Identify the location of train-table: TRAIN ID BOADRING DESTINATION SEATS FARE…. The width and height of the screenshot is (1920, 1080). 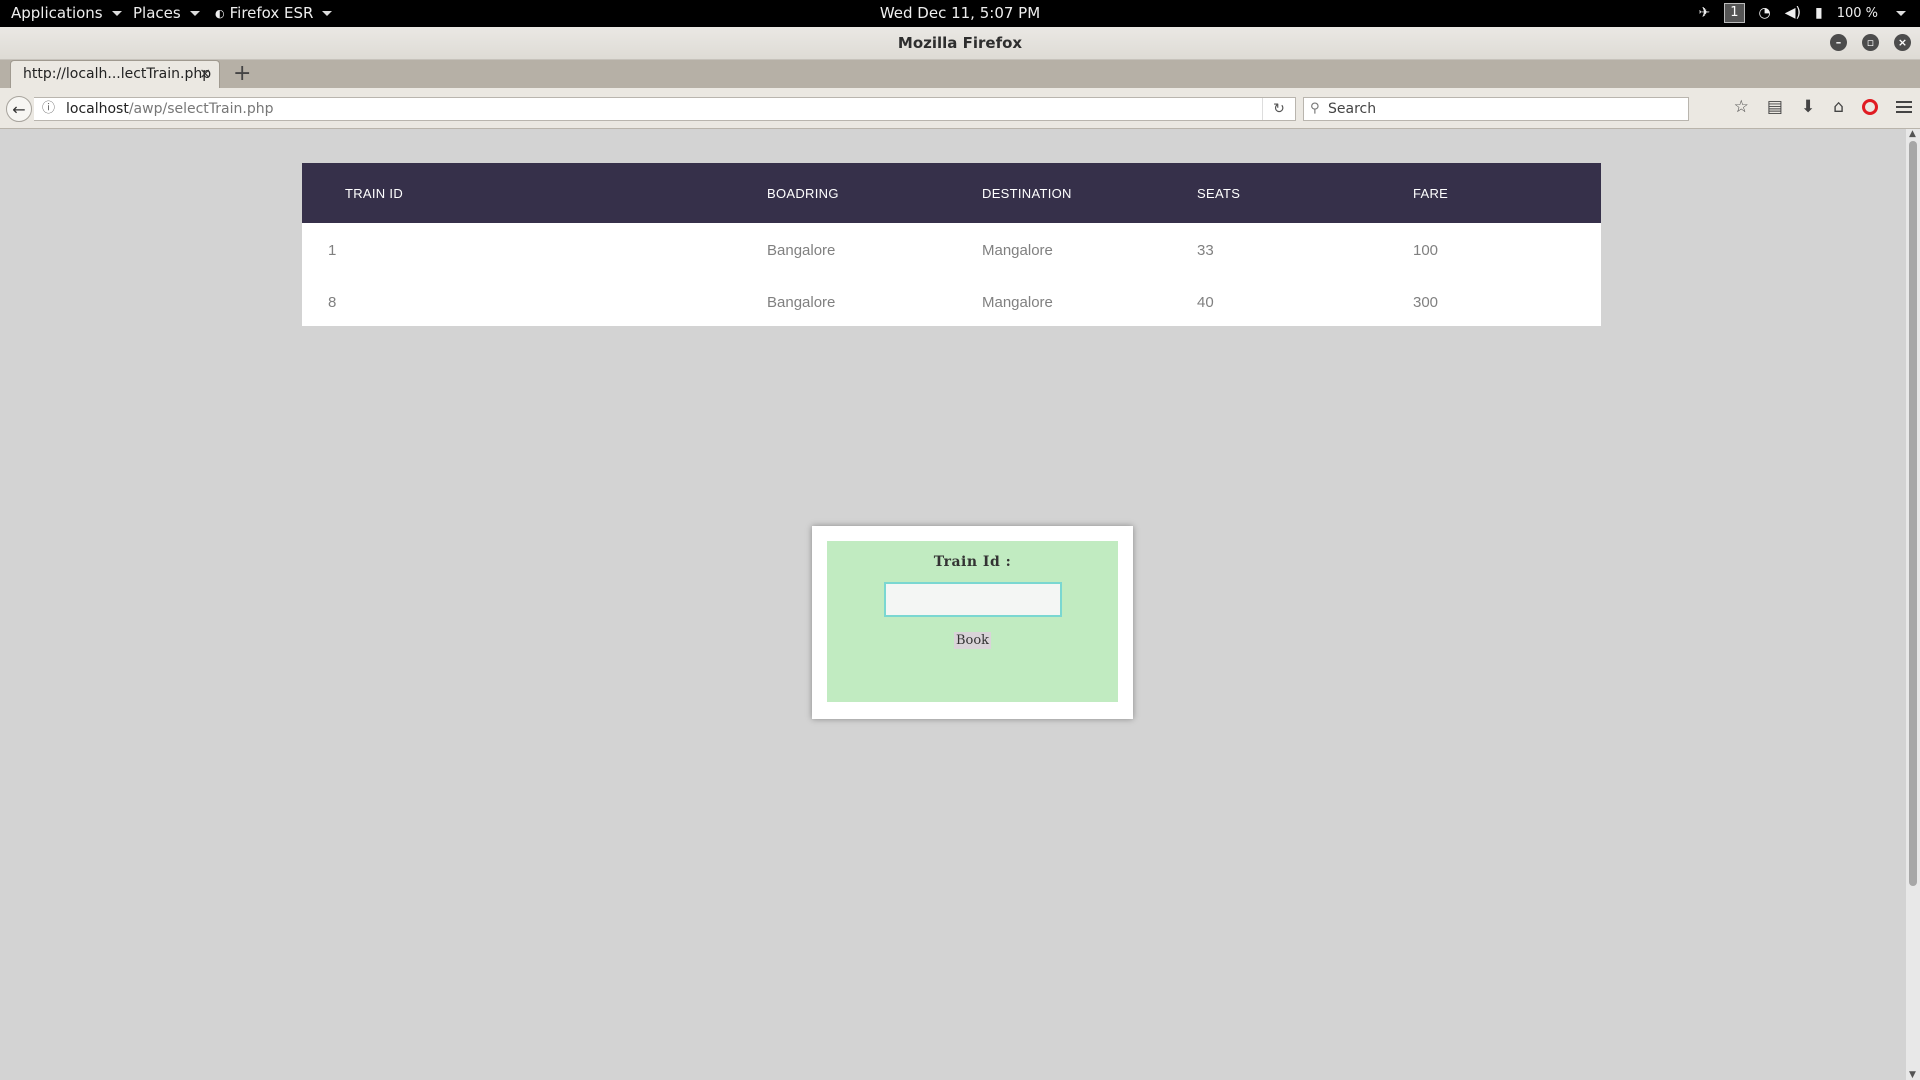
(951, 244).